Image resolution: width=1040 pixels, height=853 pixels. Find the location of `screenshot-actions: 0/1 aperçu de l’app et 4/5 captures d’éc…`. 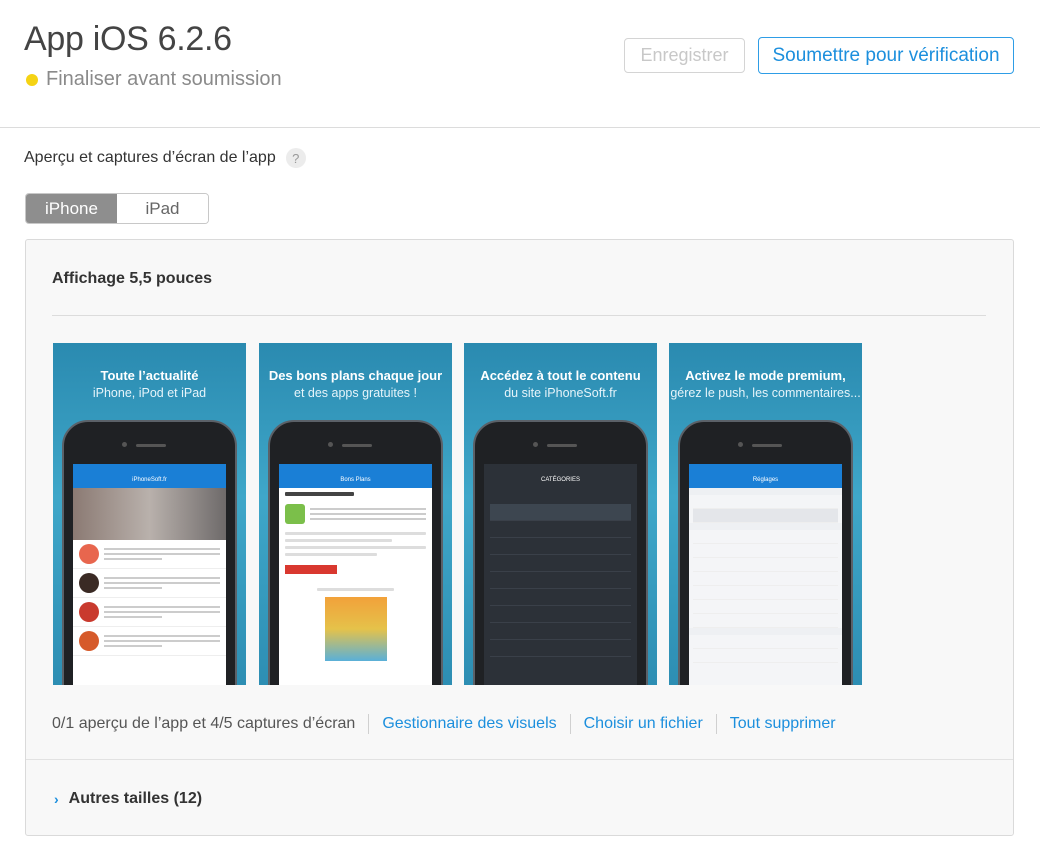

screenshot-actions: 0/1 aperçu de l’app et 4/5 captures d’éc… is located at coordinates (444, 724).